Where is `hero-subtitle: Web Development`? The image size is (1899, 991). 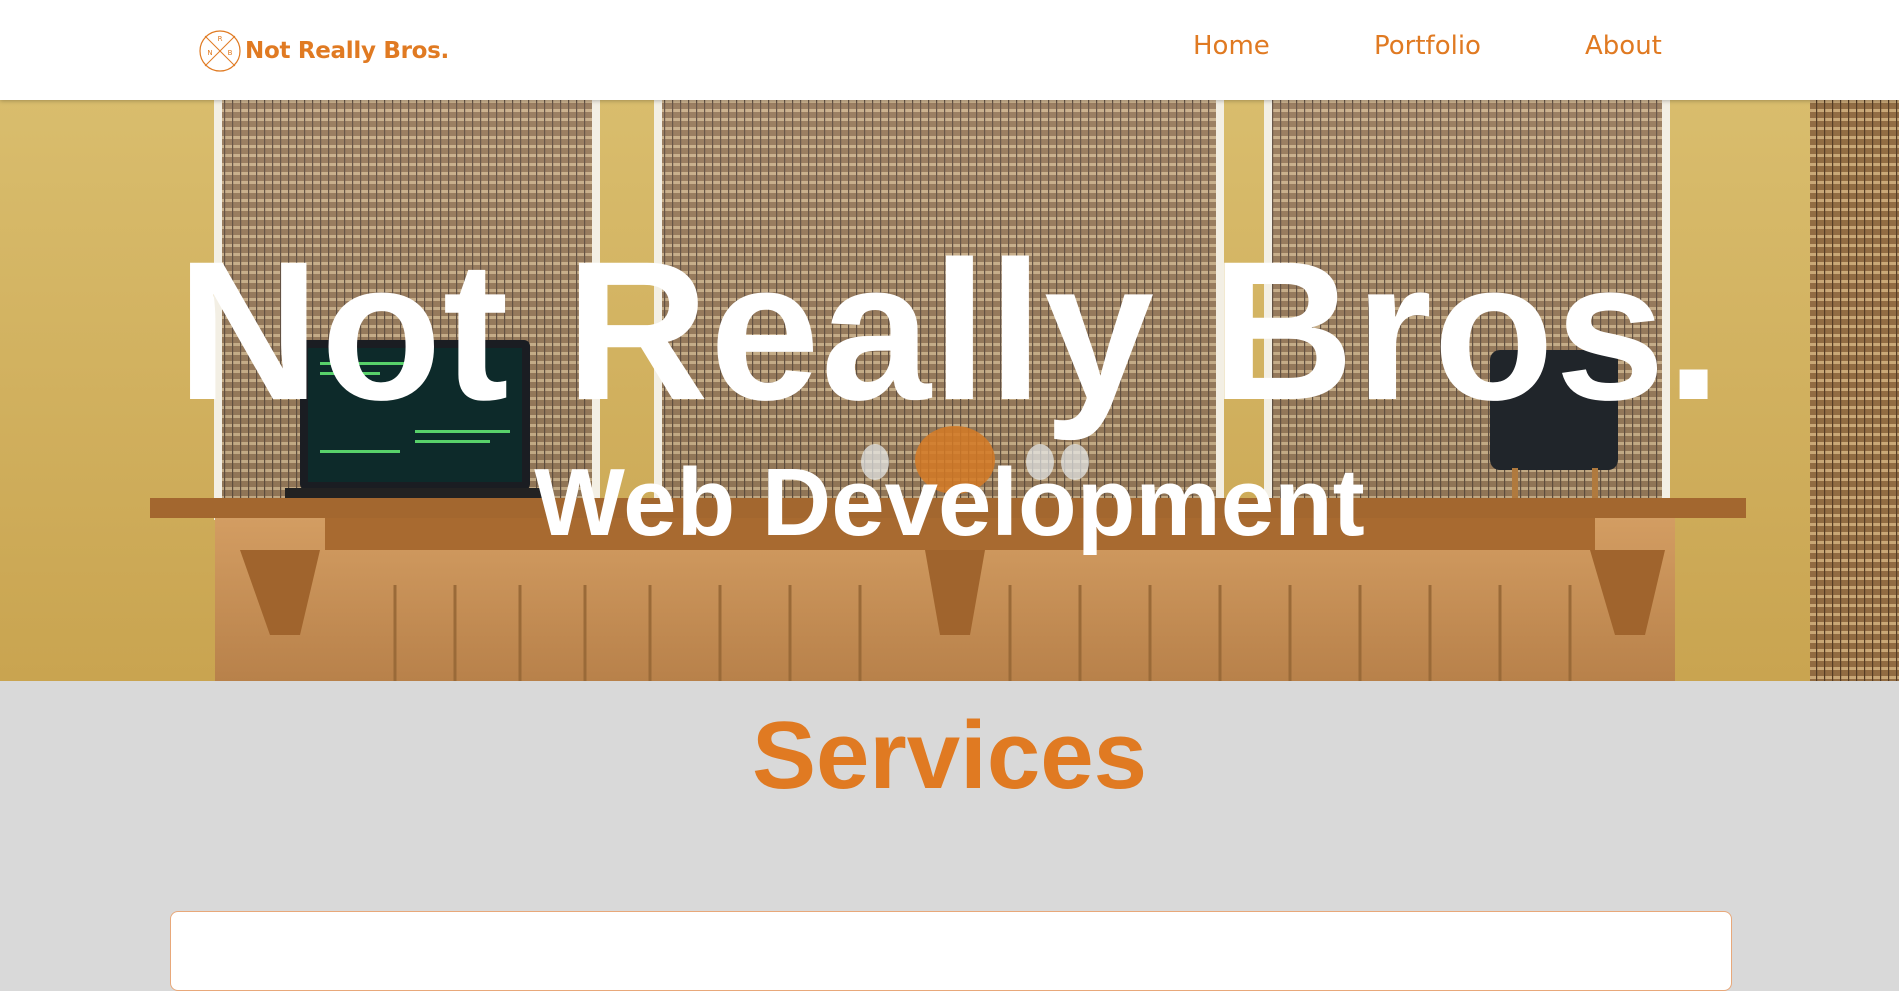 hero-subtitle: Web Development is located at coordinates (949, 502).